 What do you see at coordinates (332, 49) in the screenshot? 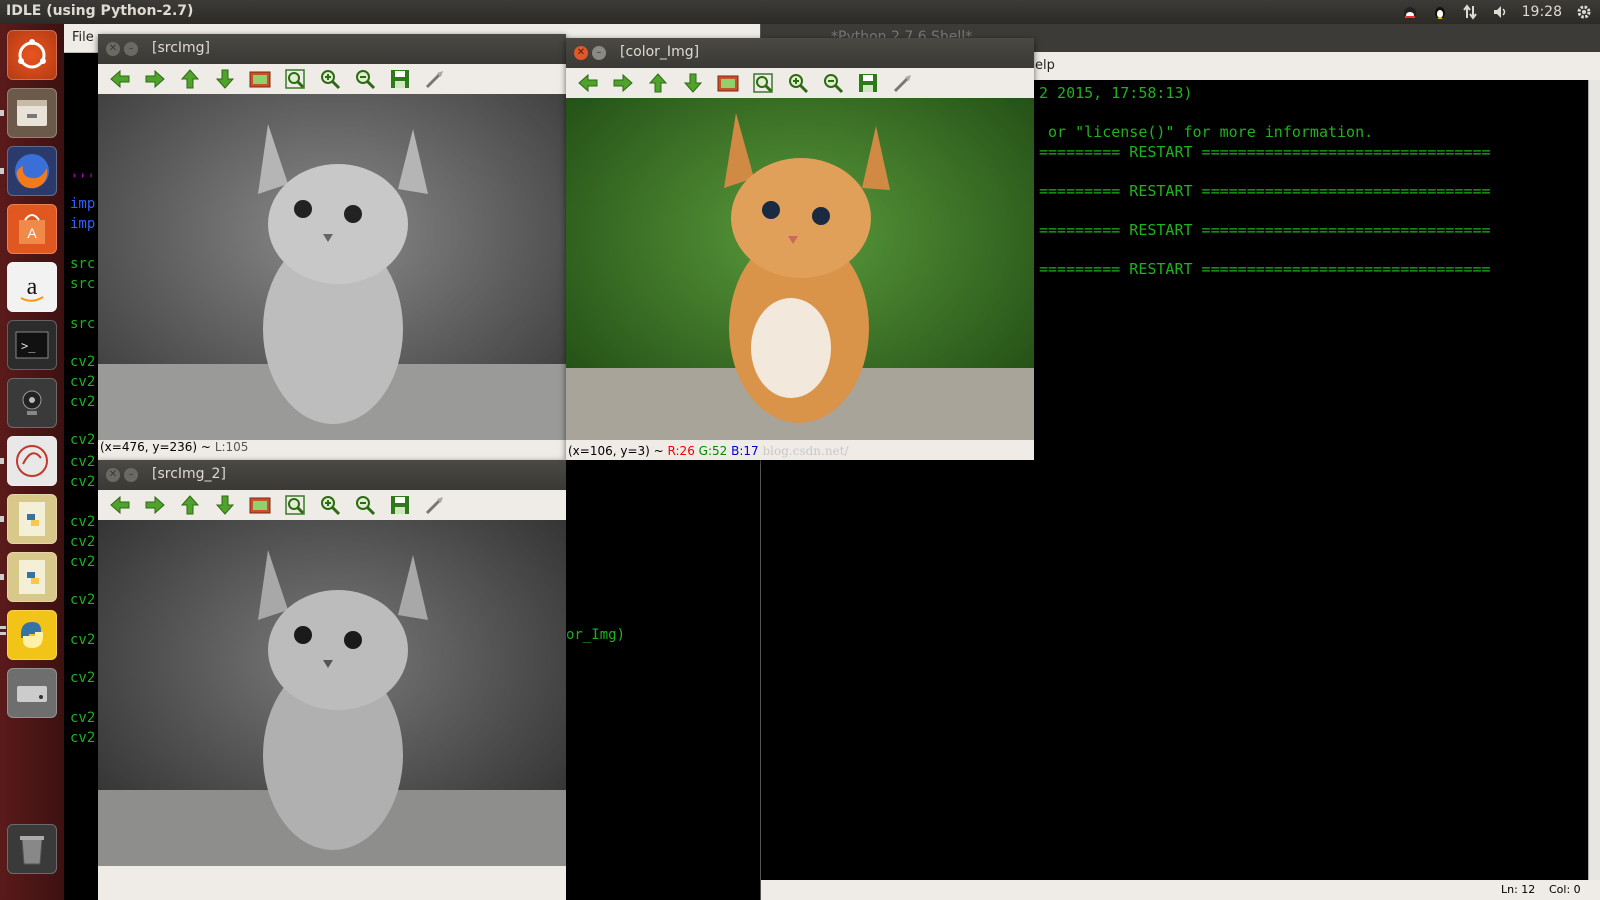
I see `srcimg-titlebar: ✕ – [srcImg]` at bounding box center [332, 49].